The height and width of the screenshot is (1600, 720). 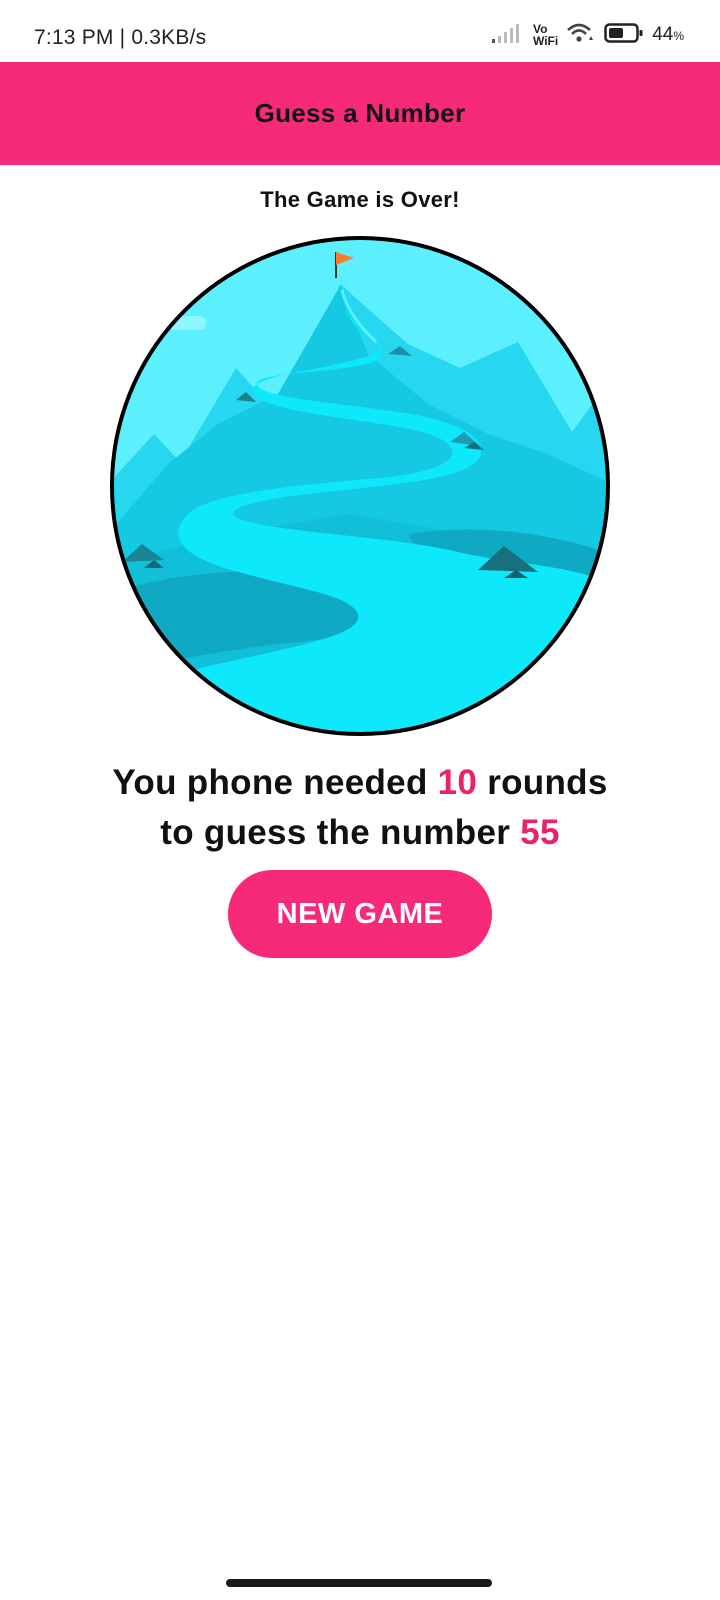 What do you see at coordinates (360, 31) in the screenshot?
I see `status-bar: 7:13 PM | 0.3KB/s Vo WiFi 44%` at bounding box center [360, 31].